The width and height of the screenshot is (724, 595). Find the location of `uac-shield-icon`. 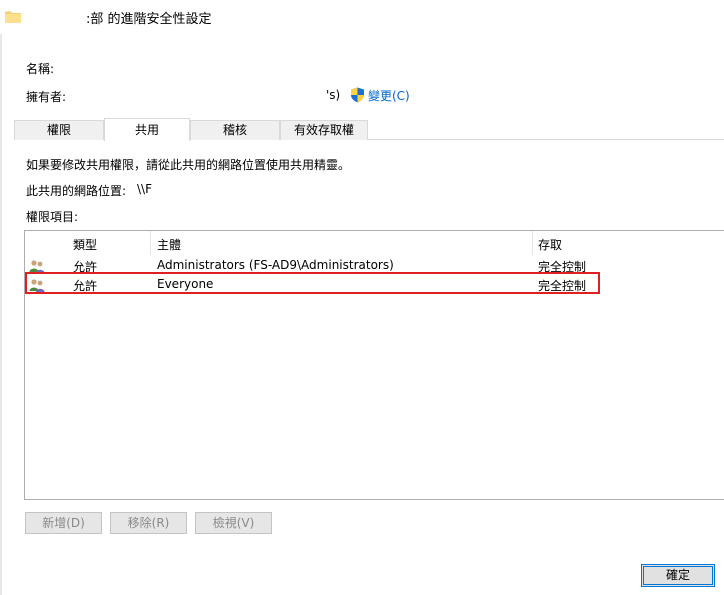

uac-shield-icon is located at coordinates (357, 95).